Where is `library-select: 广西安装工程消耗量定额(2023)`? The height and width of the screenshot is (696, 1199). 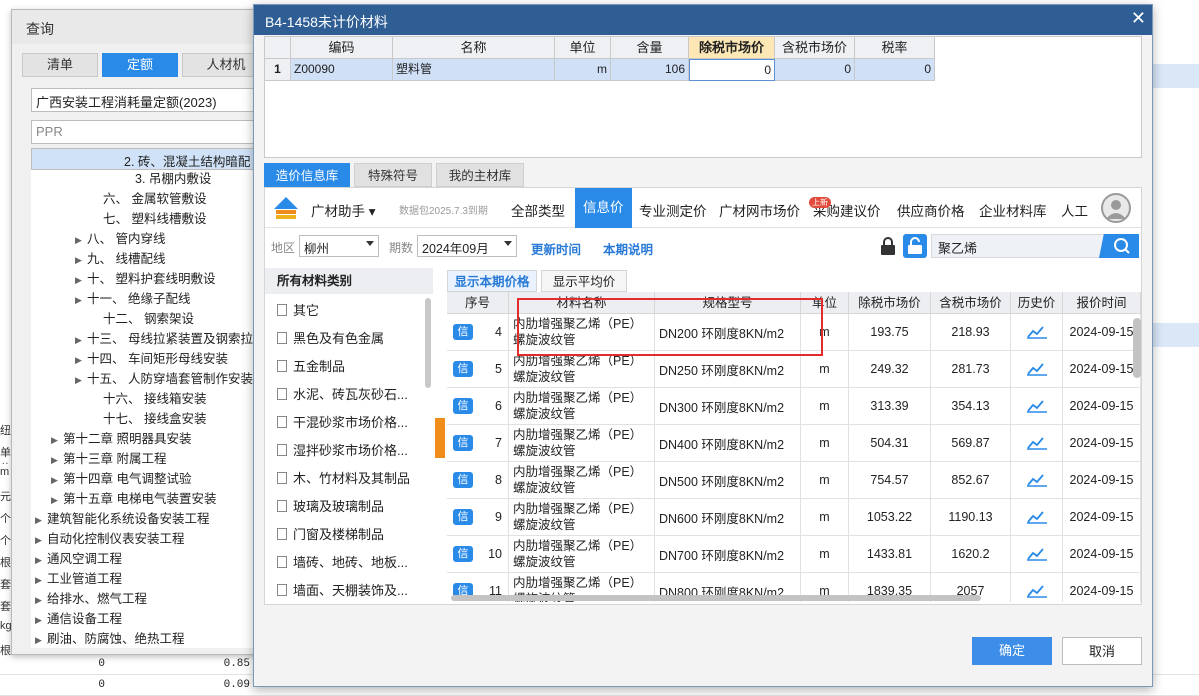
library-select: 广西安装工程消耗量定额(2023) is located at coordinates (151, 100).